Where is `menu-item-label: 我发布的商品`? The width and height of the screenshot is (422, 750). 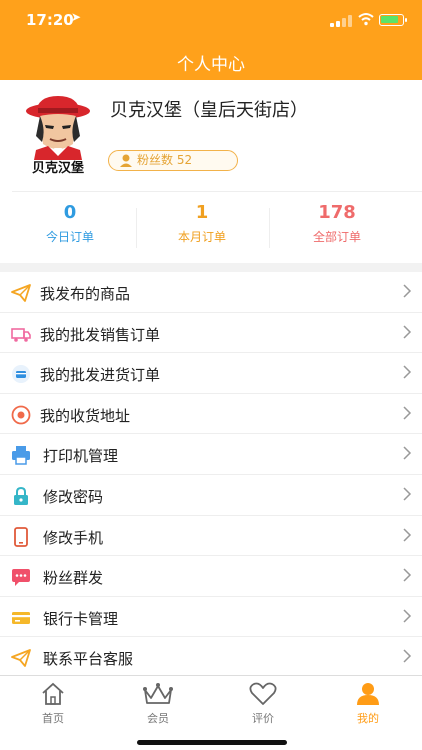 menu-item-label: 我发布的商品 is located at coordinates (85, 294).